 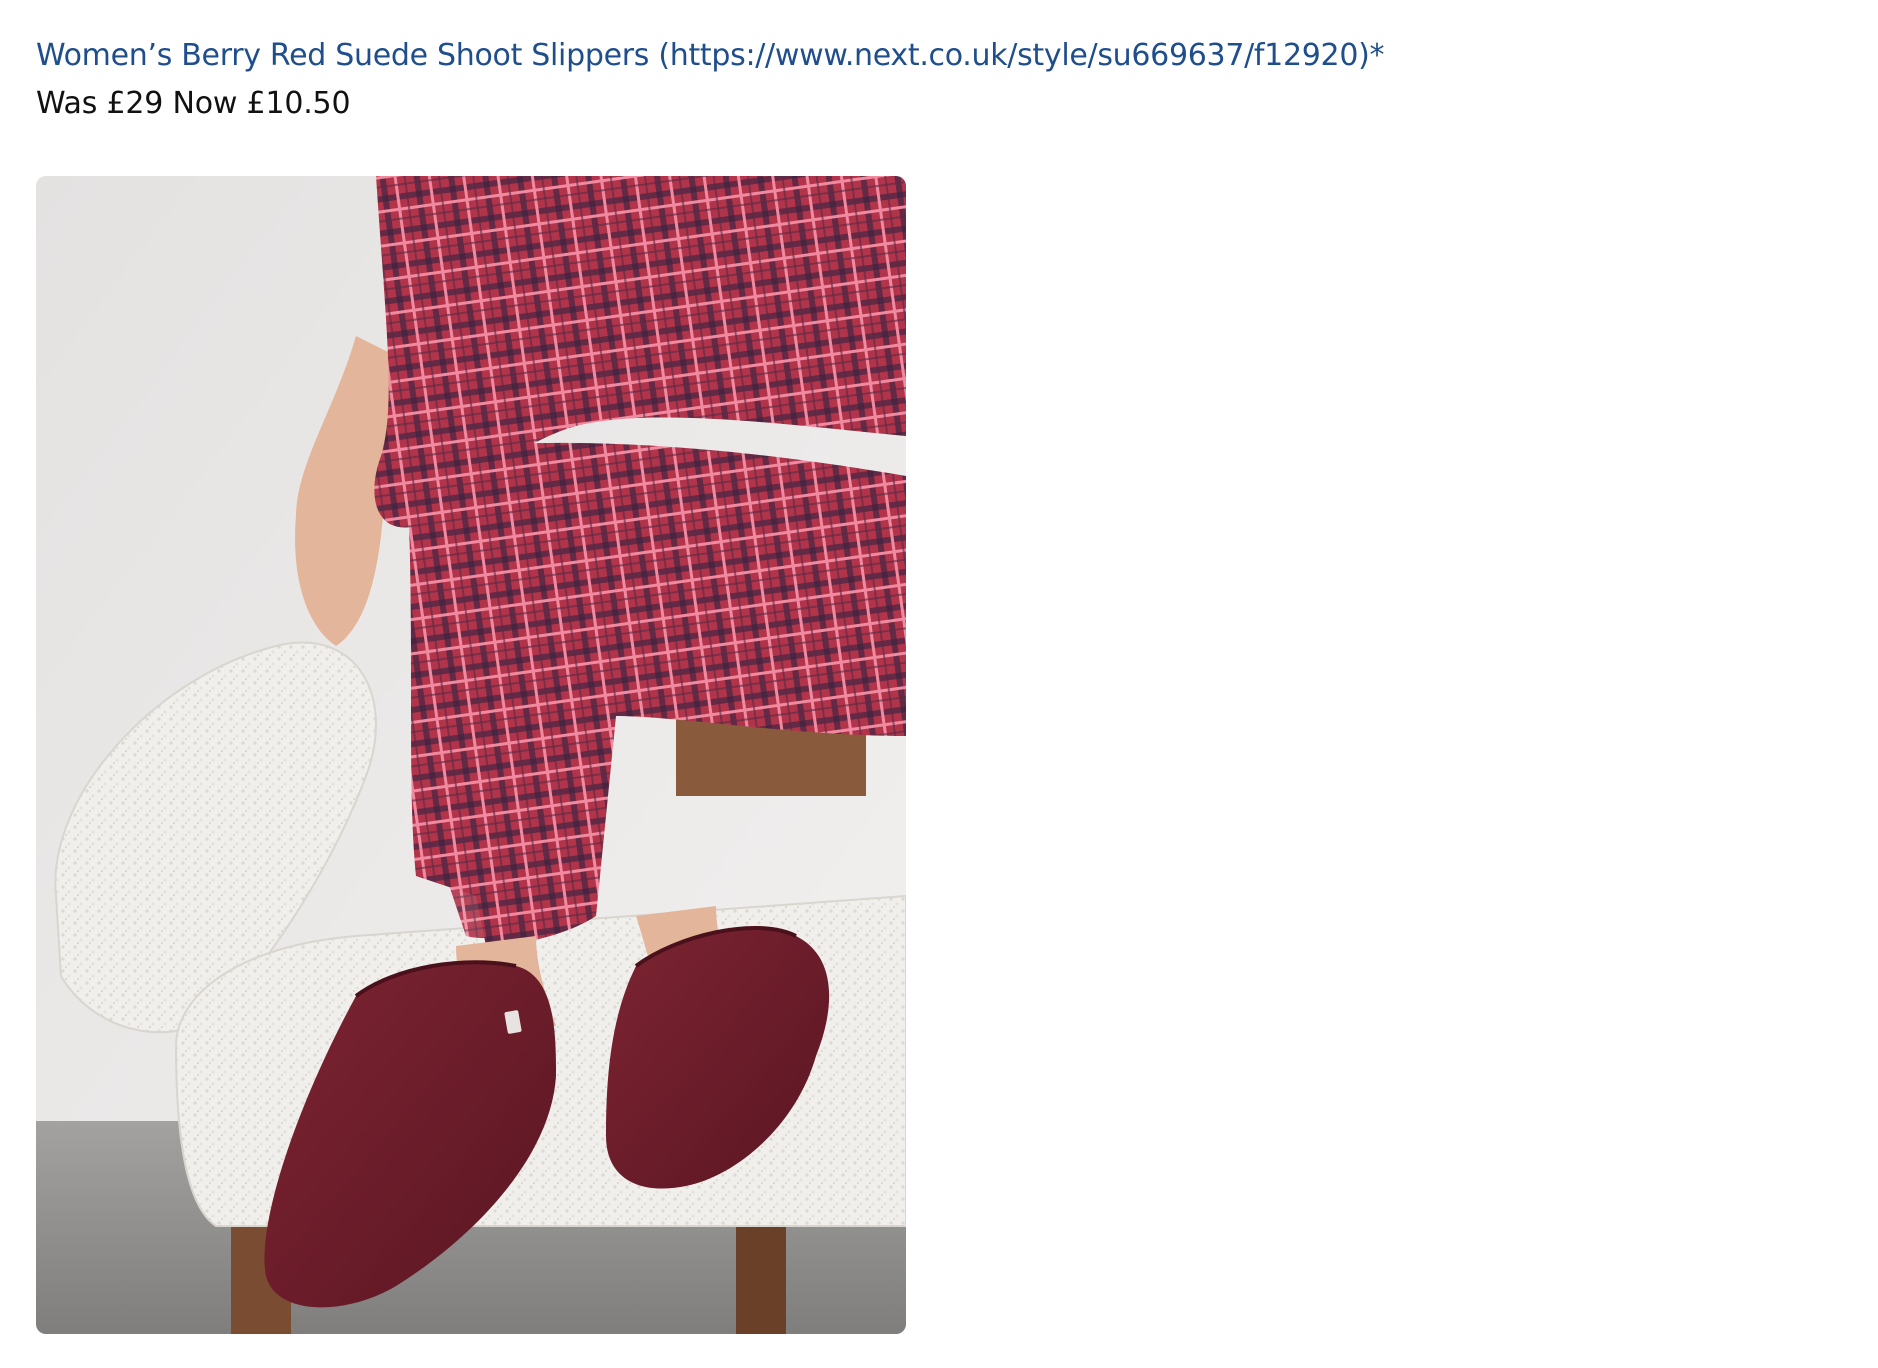 I want to click on price-text: Was £29 Now £10.50, so click(x=193, y=103).